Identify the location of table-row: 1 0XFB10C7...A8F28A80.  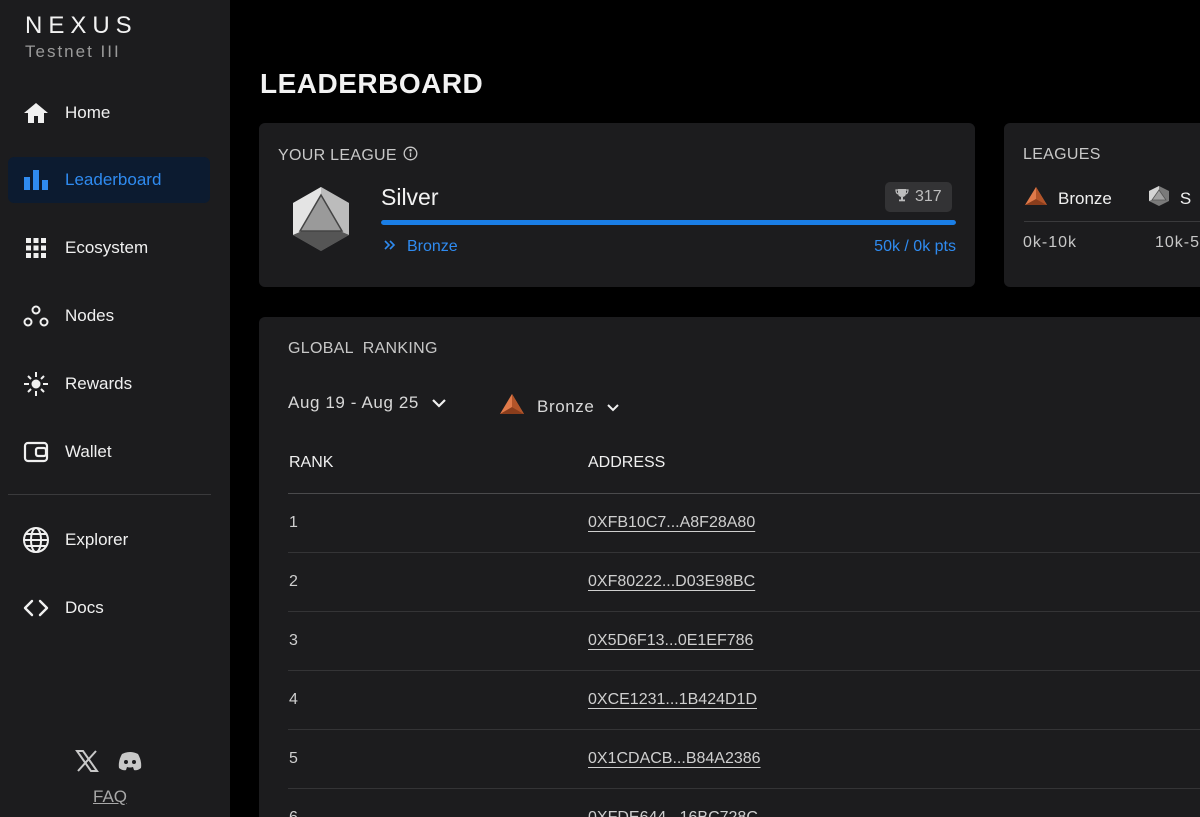
(744, 523).